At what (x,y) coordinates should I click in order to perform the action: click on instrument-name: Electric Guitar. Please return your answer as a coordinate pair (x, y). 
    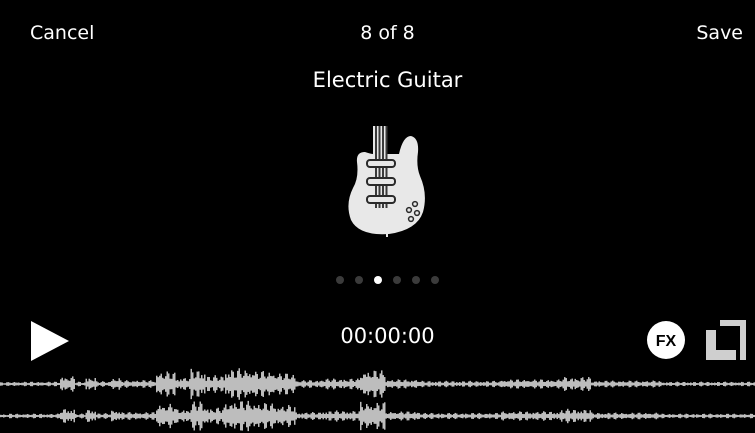
    Looking at the image, I should click on (387, 80).